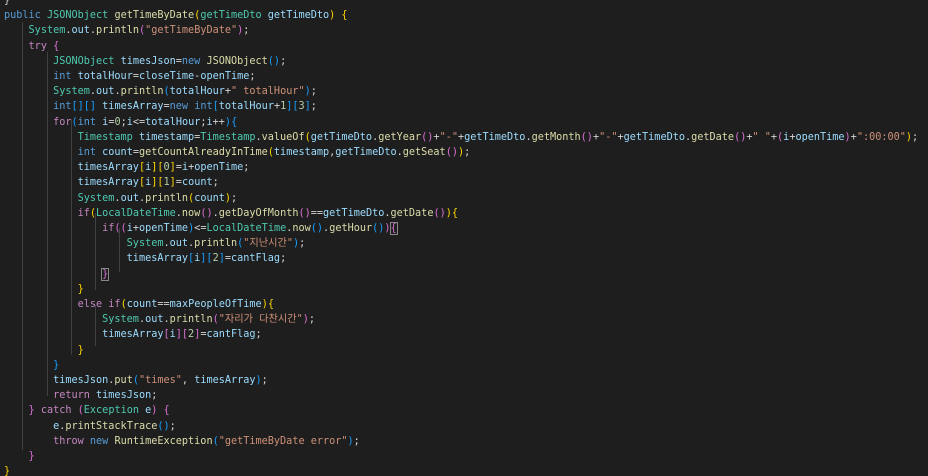 The height and width of the screenshot is (476, 928). I want to click on code-token: Exception, so click(111, 411).